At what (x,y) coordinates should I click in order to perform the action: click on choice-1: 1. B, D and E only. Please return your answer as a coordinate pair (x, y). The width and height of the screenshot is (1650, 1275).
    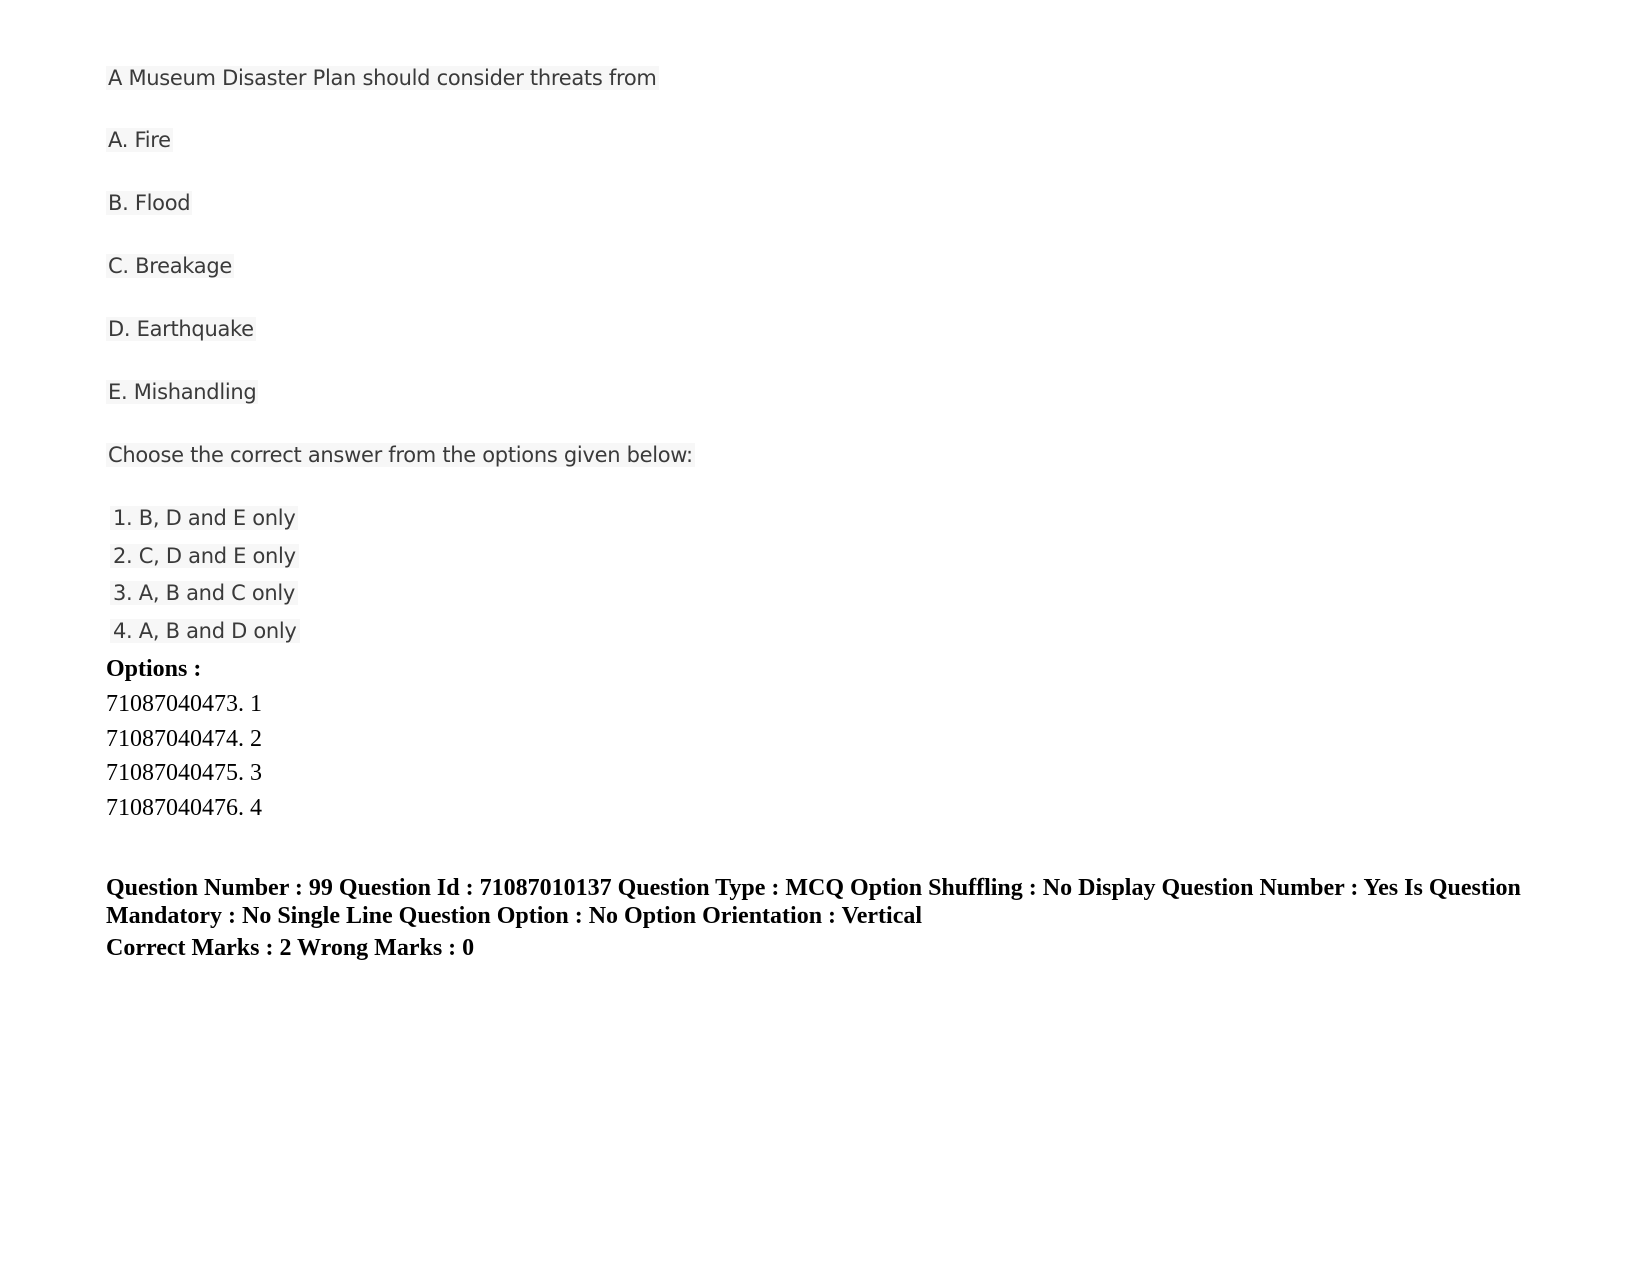
    Looking at the image, I should click on (204, 518).